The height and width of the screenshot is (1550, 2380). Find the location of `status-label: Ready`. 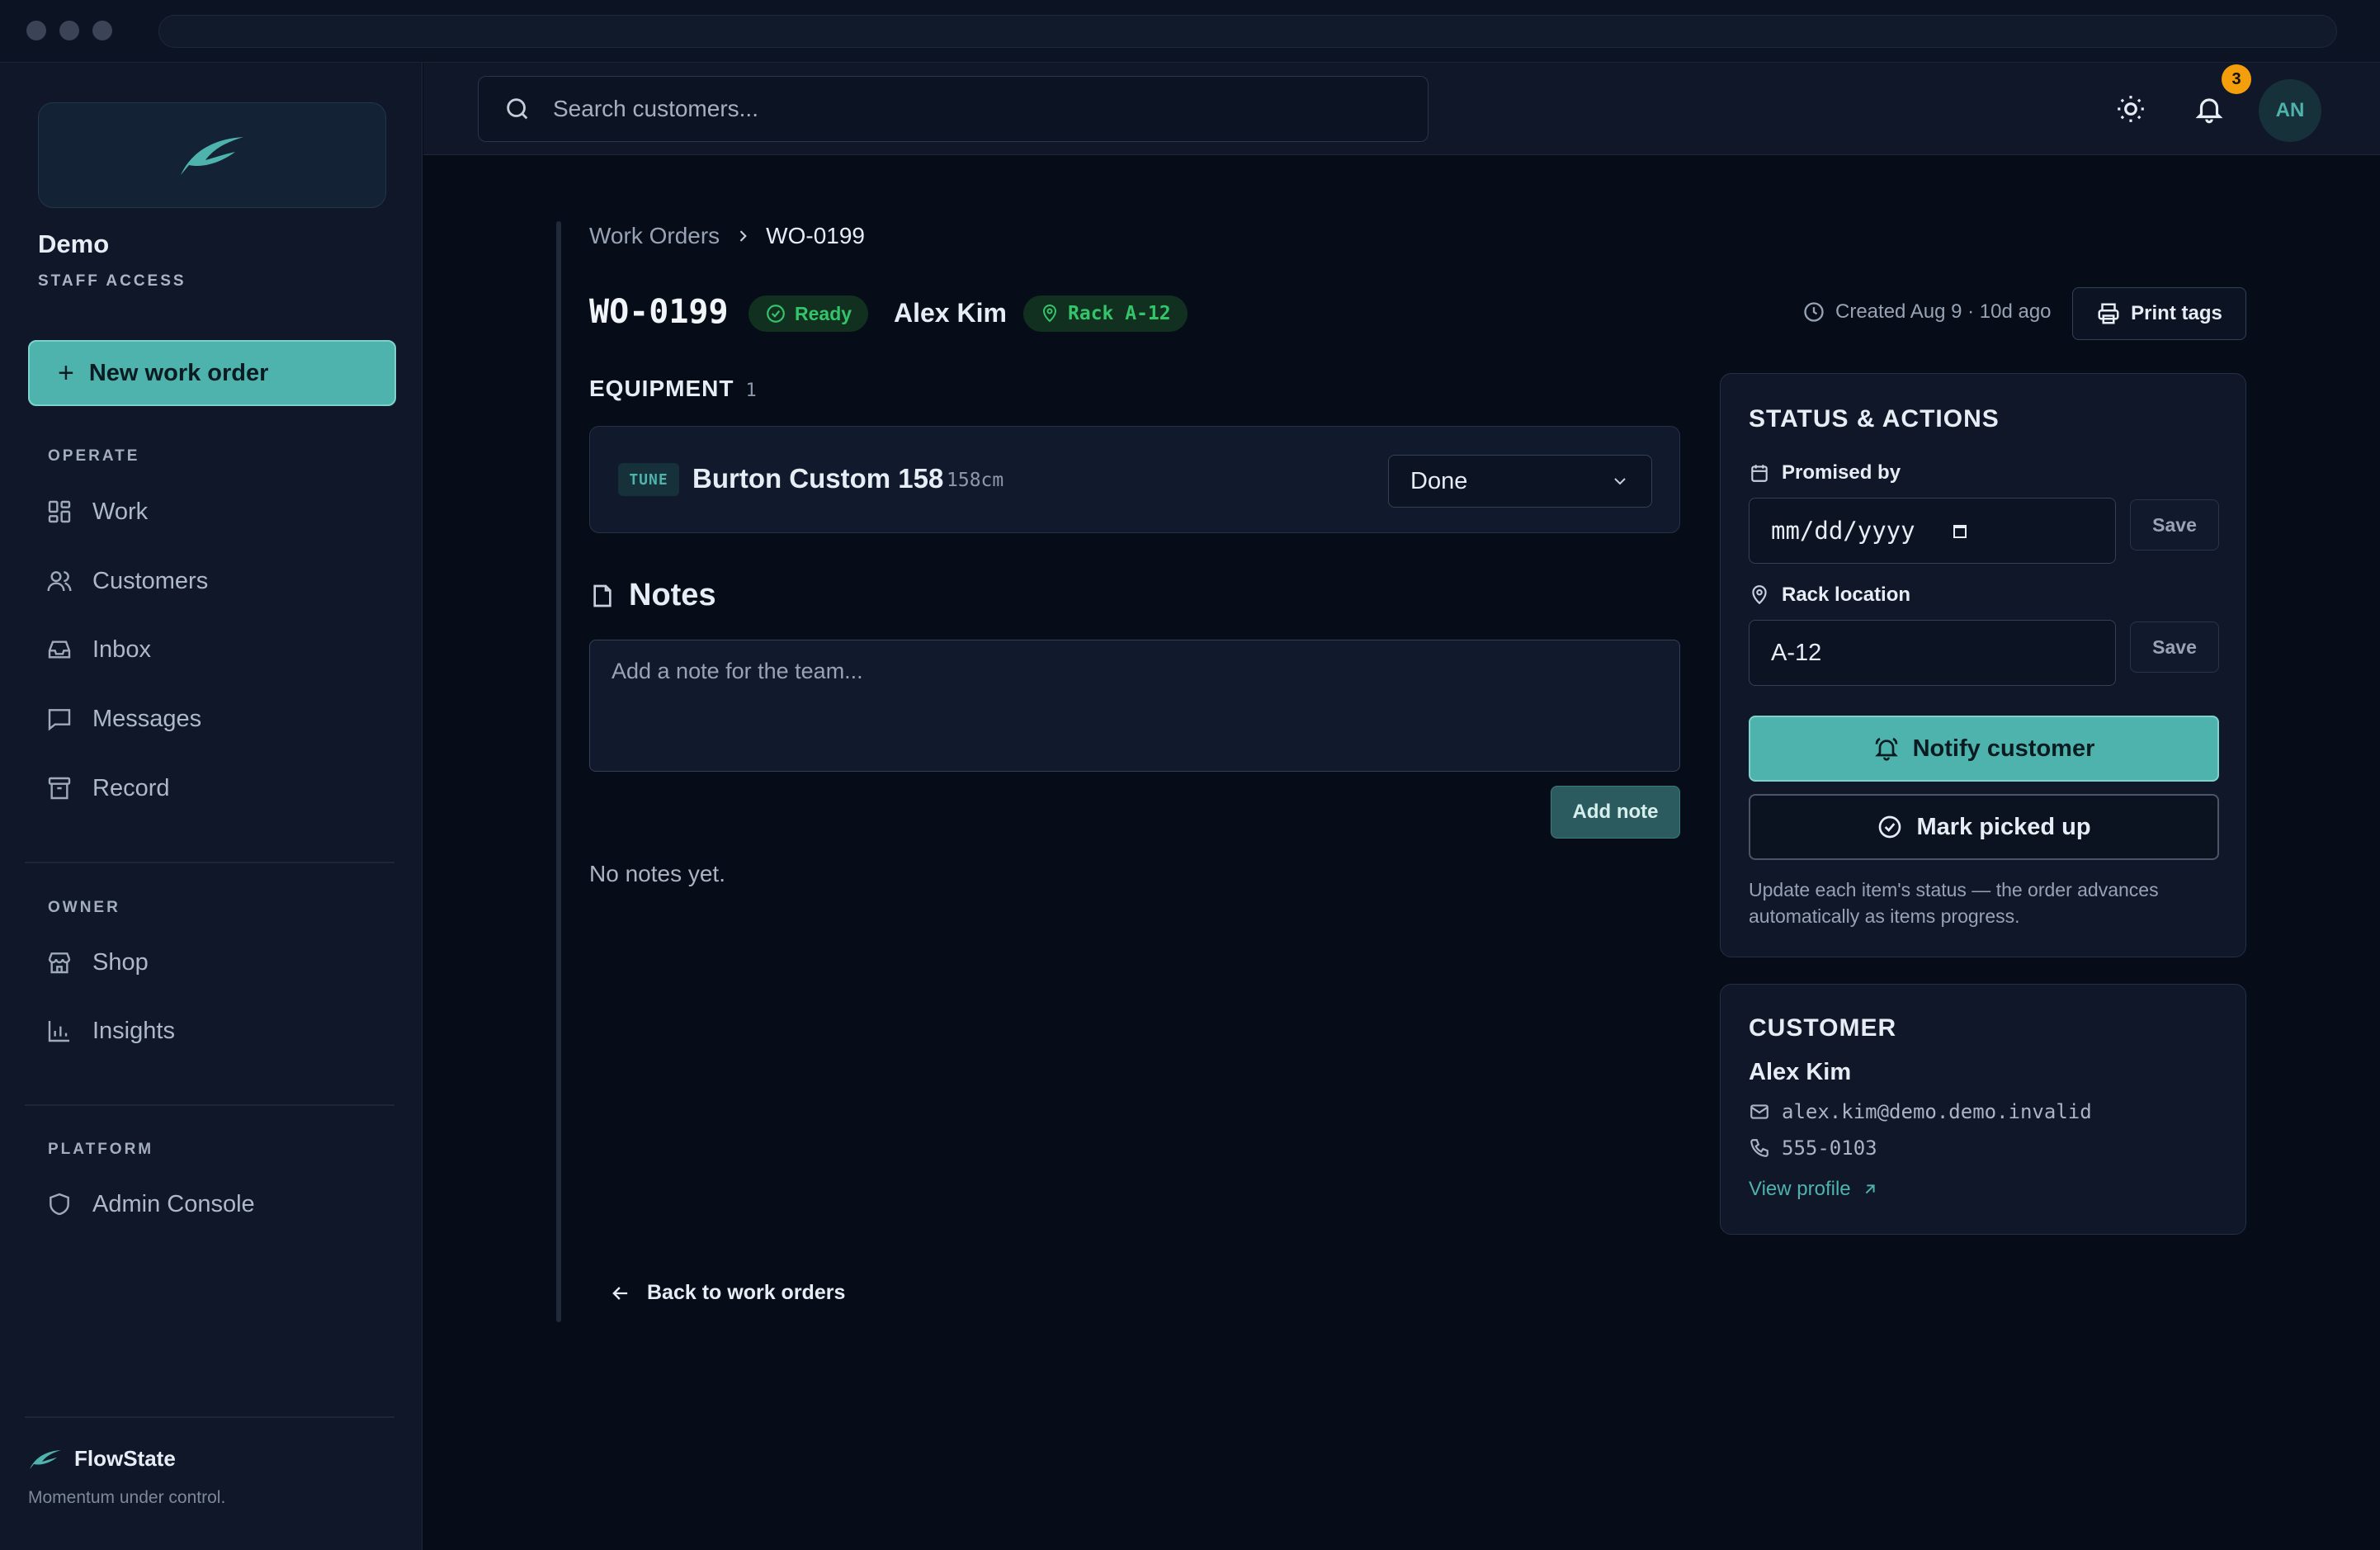

status-label: Ready is located at coordinates (823, 313).